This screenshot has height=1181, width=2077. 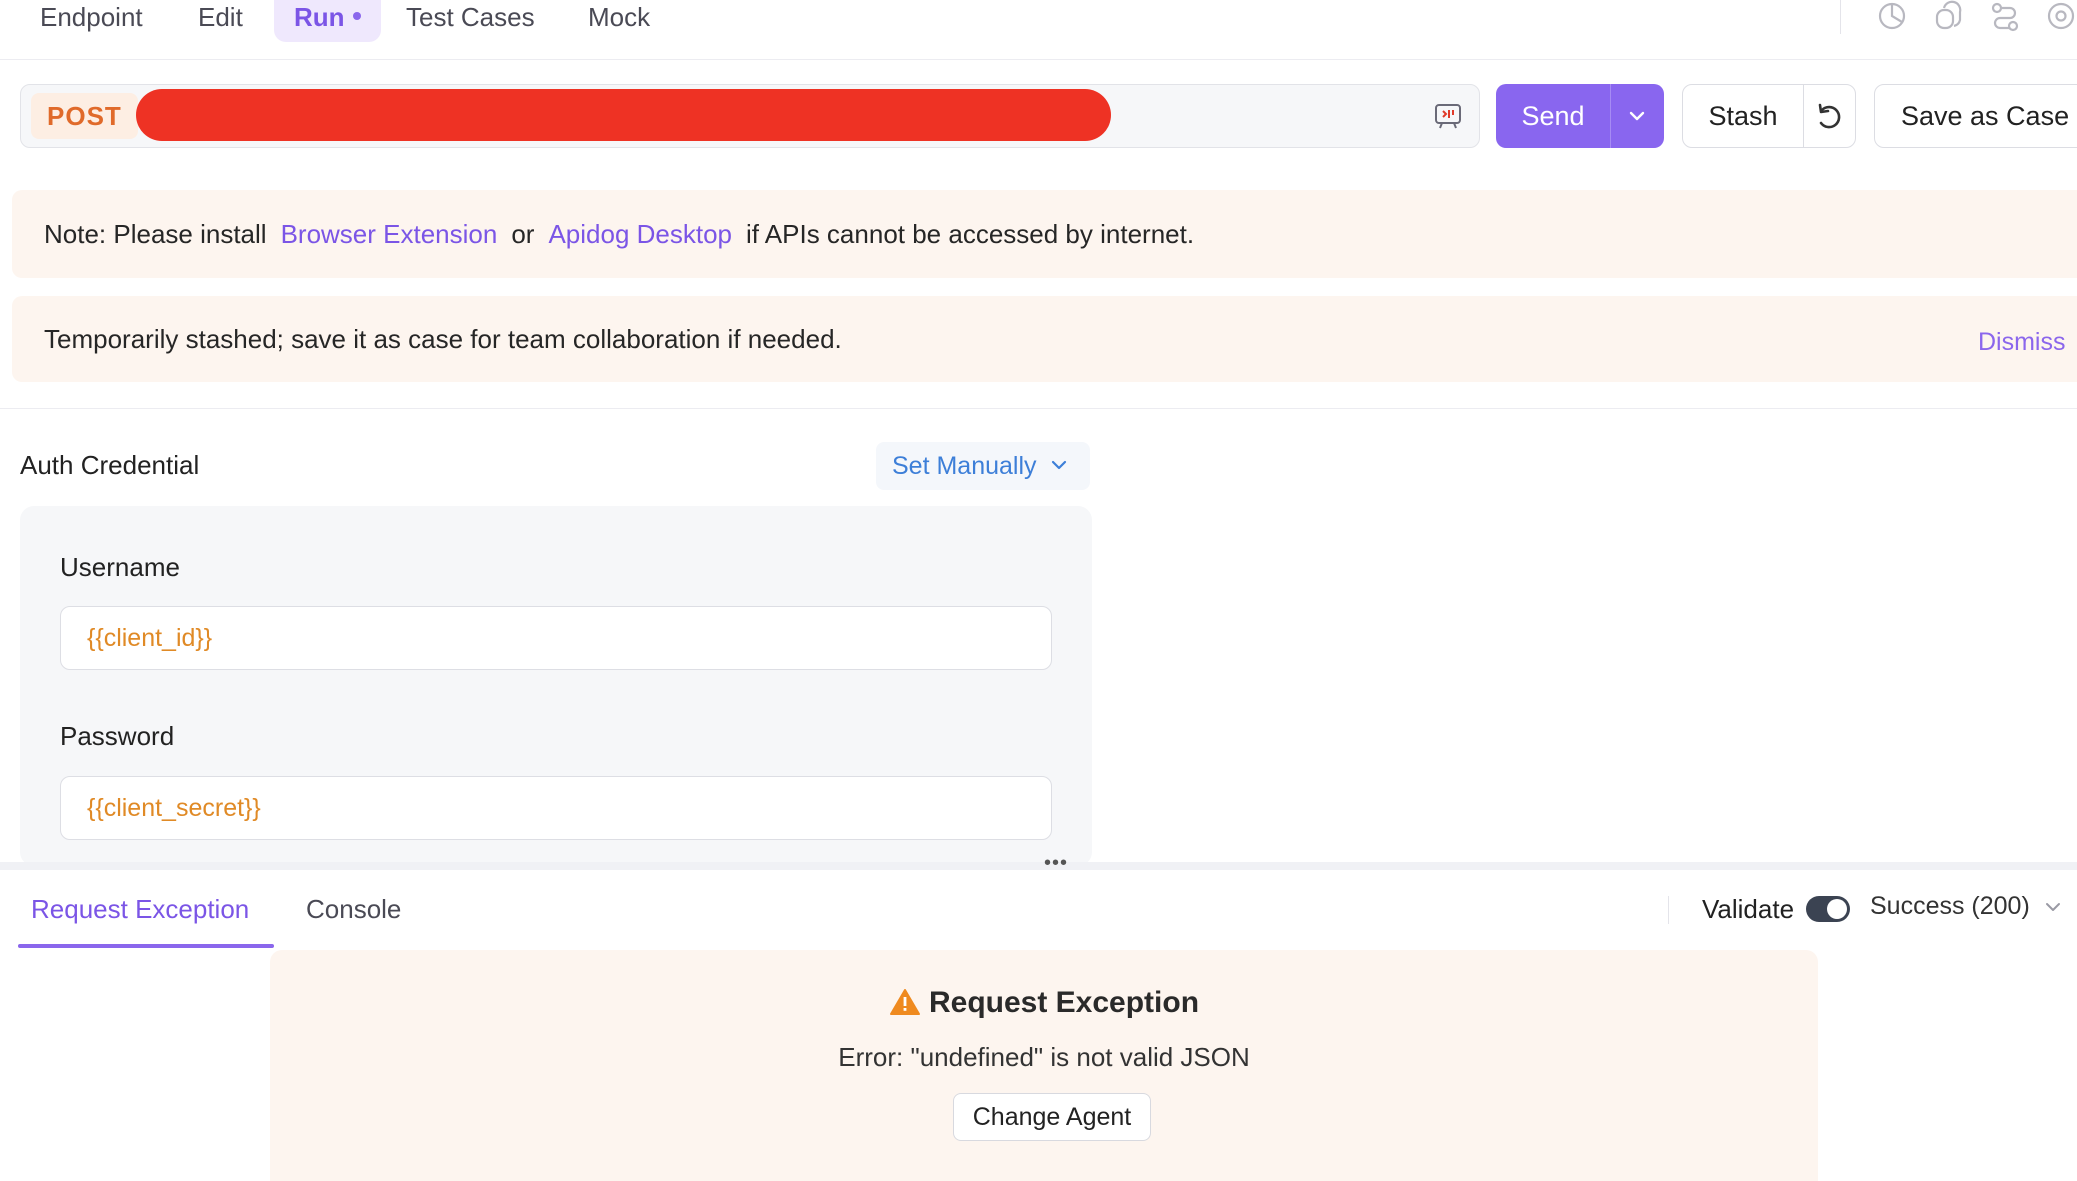 I want to click on tab-test-cases: Test Cases, so click(x=470, y=21).